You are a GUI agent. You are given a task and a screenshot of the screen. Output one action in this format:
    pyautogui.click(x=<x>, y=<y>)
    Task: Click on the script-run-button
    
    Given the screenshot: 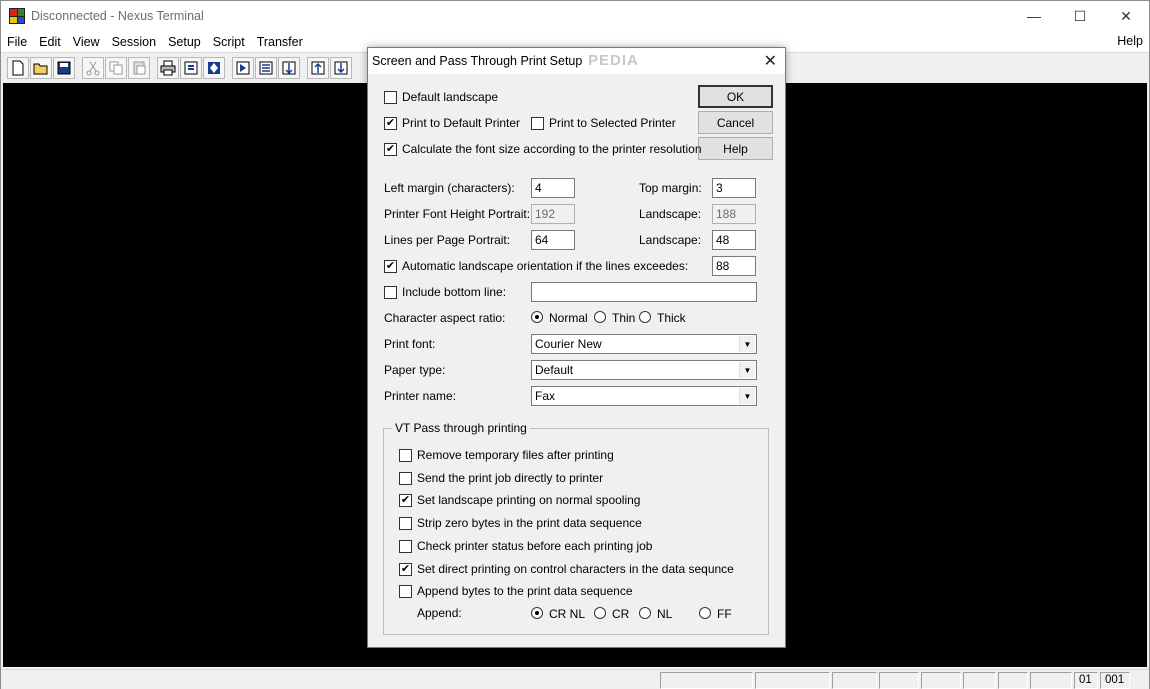 What is the action you would take?
    pyautogui.click(x=243, y=67)
    